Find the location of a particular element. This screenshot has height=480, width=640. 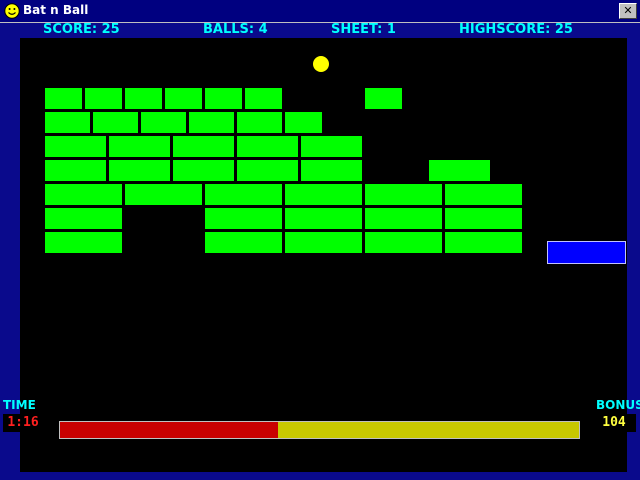

time-label: TIME is located at coordinates (19, 405).